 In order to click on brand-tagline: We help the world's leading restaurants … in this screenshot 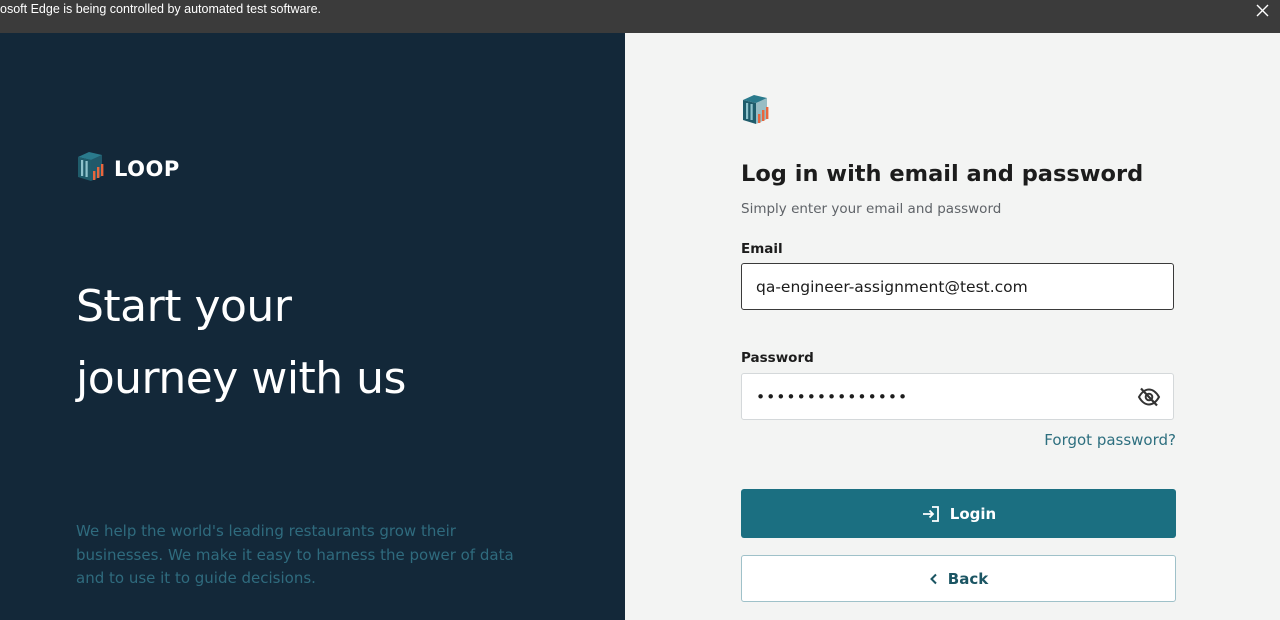, I will do `click(295, 554)`.